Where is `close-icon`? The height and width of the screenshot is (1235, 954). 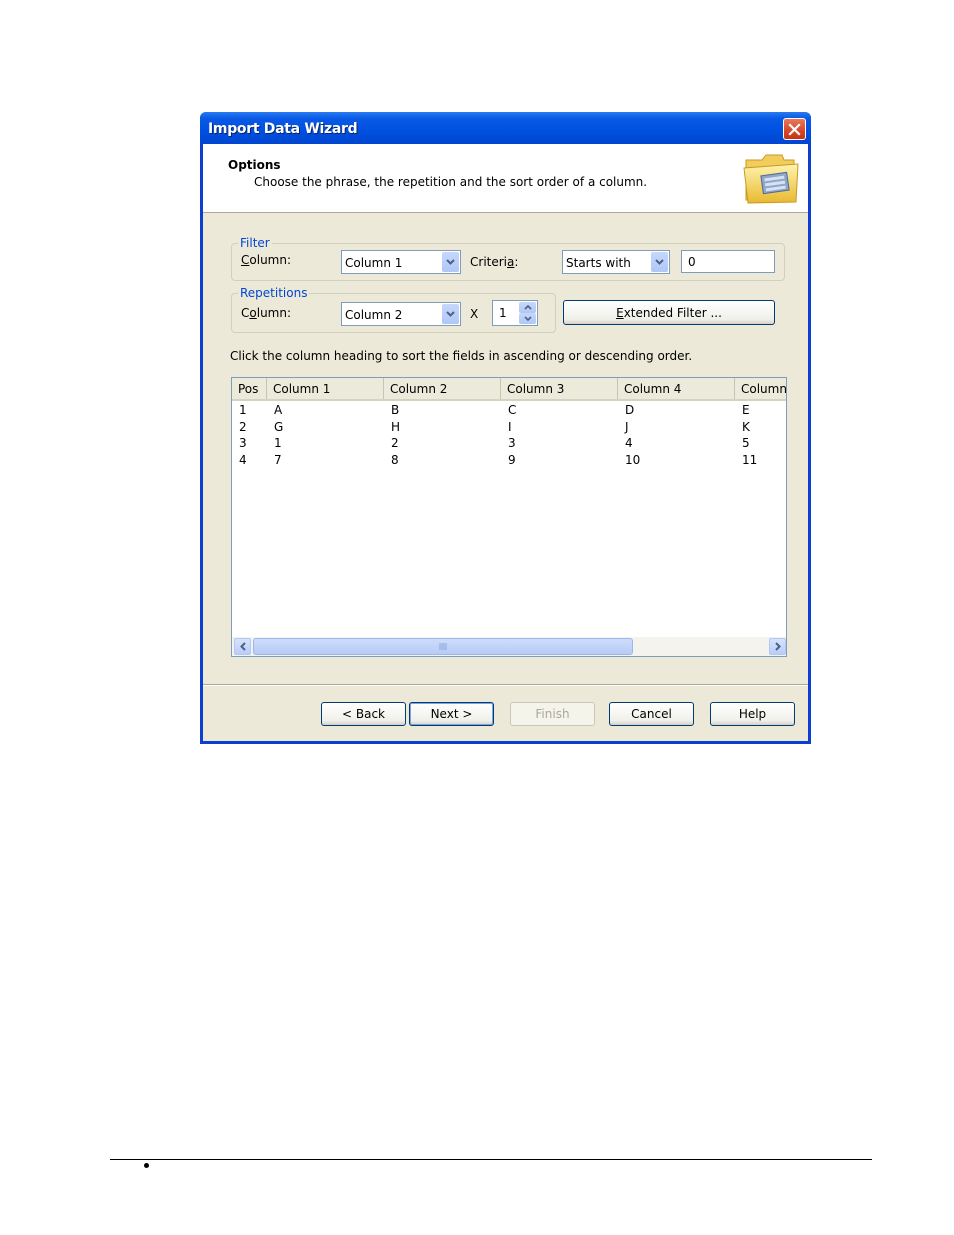 close-icon is located at coordinates (794, 129).